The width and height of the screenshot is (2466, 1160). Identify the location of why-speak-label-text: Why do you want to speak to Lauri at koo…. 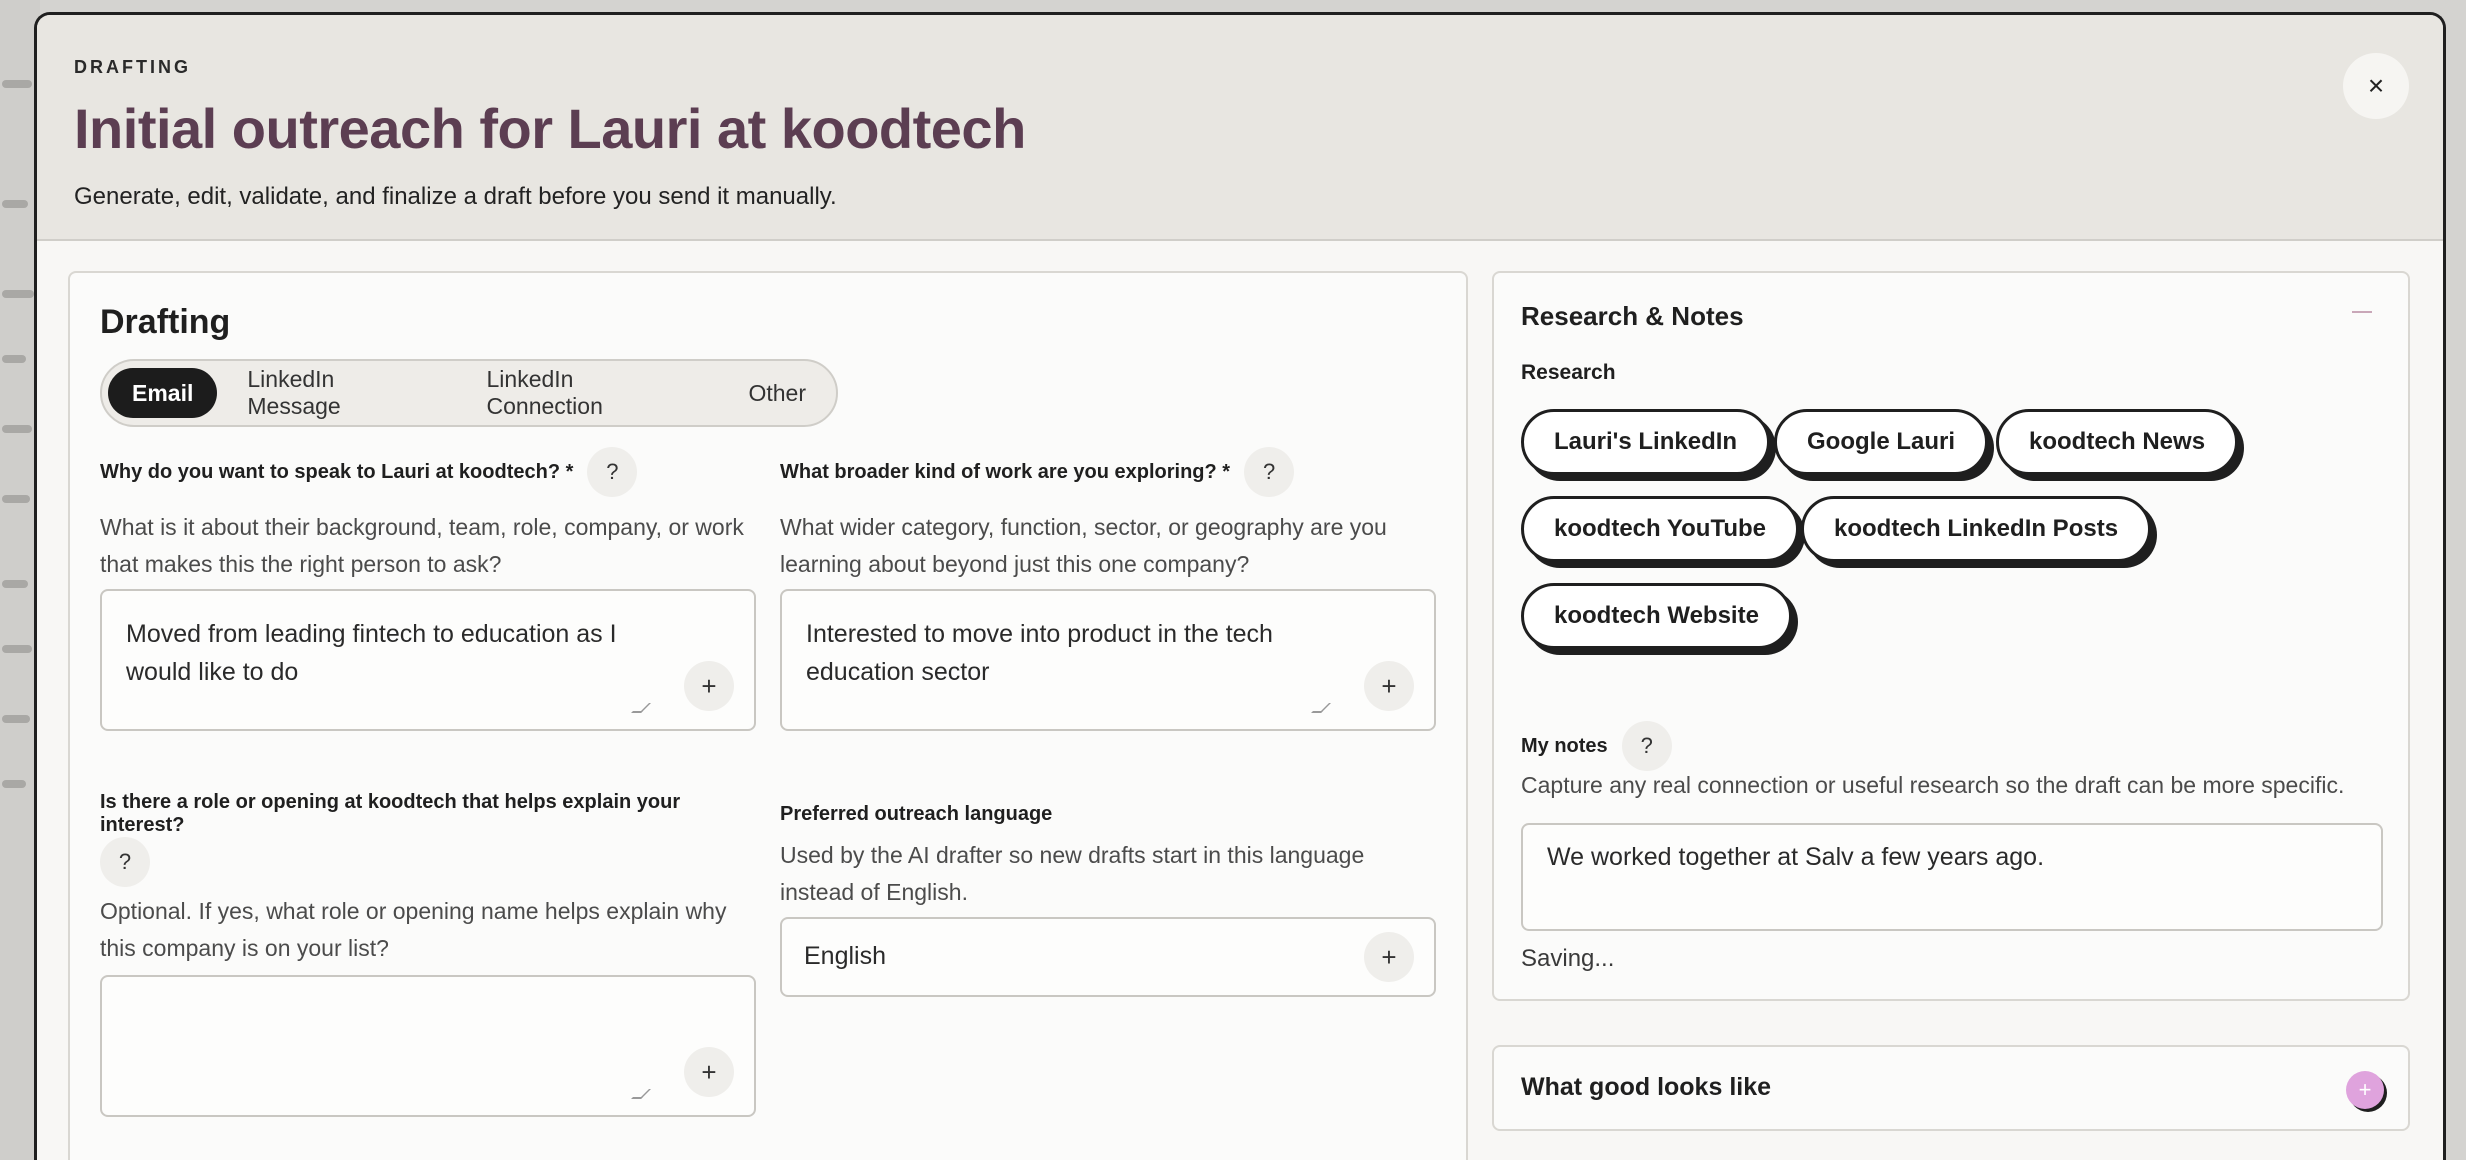
(337, 471).